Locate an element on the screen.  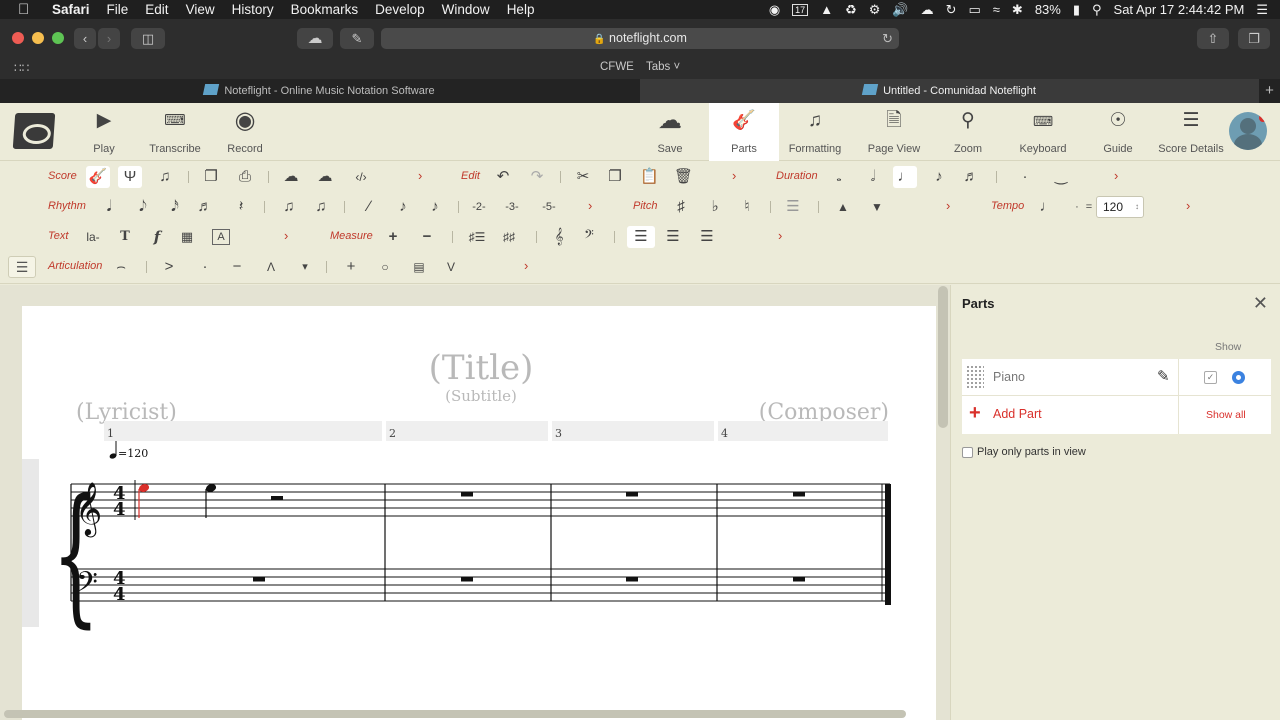
annotate-icon: ✎ is located at coordinates (357, 38).